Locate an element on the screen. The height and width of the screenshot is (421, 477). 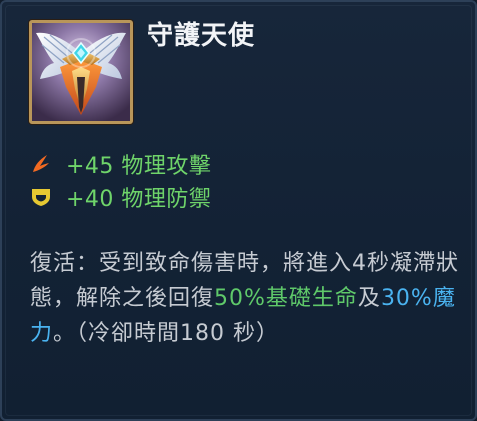
stat-physical-defense: +40 物理防禦 is located at coordinates (139, 199).